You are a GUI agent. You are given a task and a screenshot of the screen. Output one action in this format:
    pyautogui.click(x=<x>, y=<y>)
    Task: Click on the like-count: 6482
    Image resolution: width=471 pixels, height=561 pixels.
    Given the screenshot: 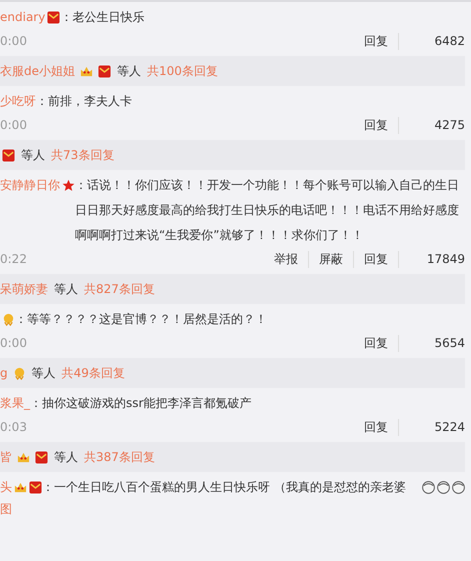 What is the action you would take?
    pyautogui.click(x=449, y=41)
    